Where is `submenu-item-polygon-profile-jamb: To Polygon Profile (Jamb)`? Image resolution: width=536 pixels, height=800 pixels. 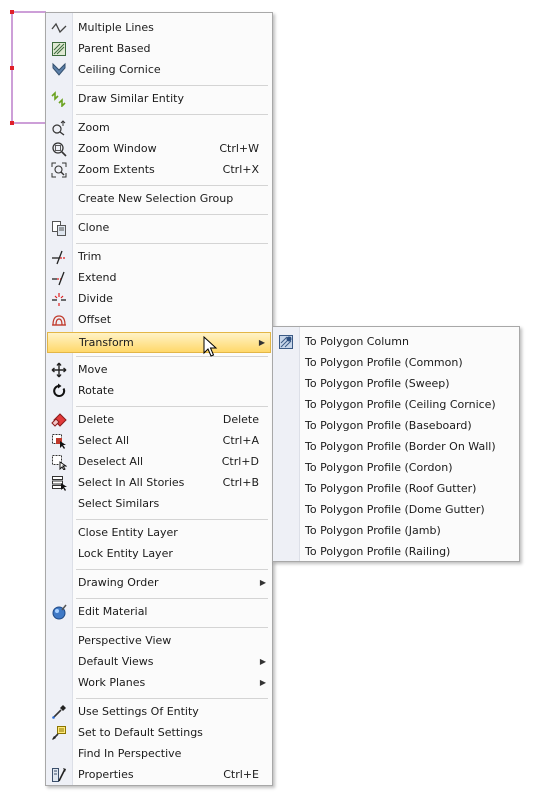
submenu-item-polygon-profile-jamb: To Polygon Profile (Jamb) is located at coordinates (396, 530).